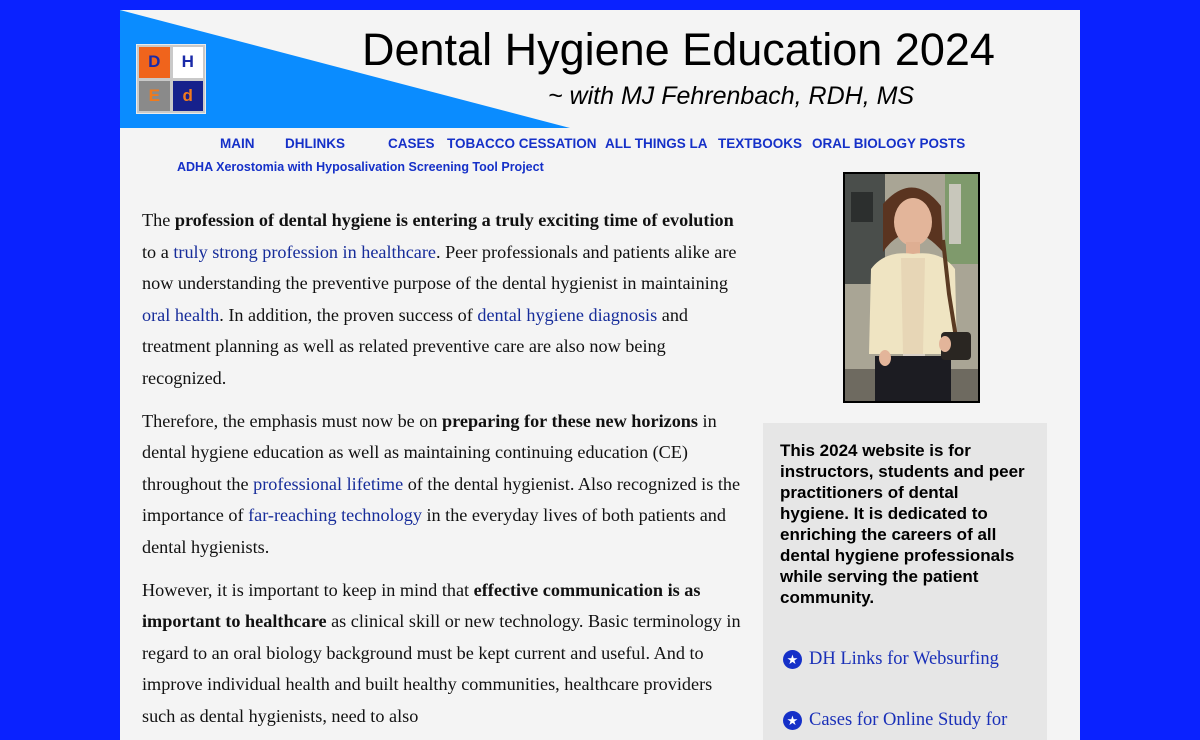 The width and height of the screenshot is (1200, 740). Describe the element at coordinates (904, 659) in the screenshot. I see `dh-links-label: DH Links for Websurfing` at that location.